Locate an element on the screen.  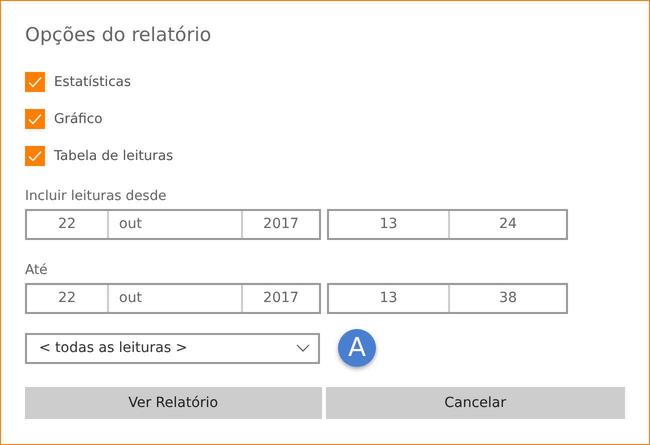
checkbox-label: Gráfico is located at coordinates (78, 119).